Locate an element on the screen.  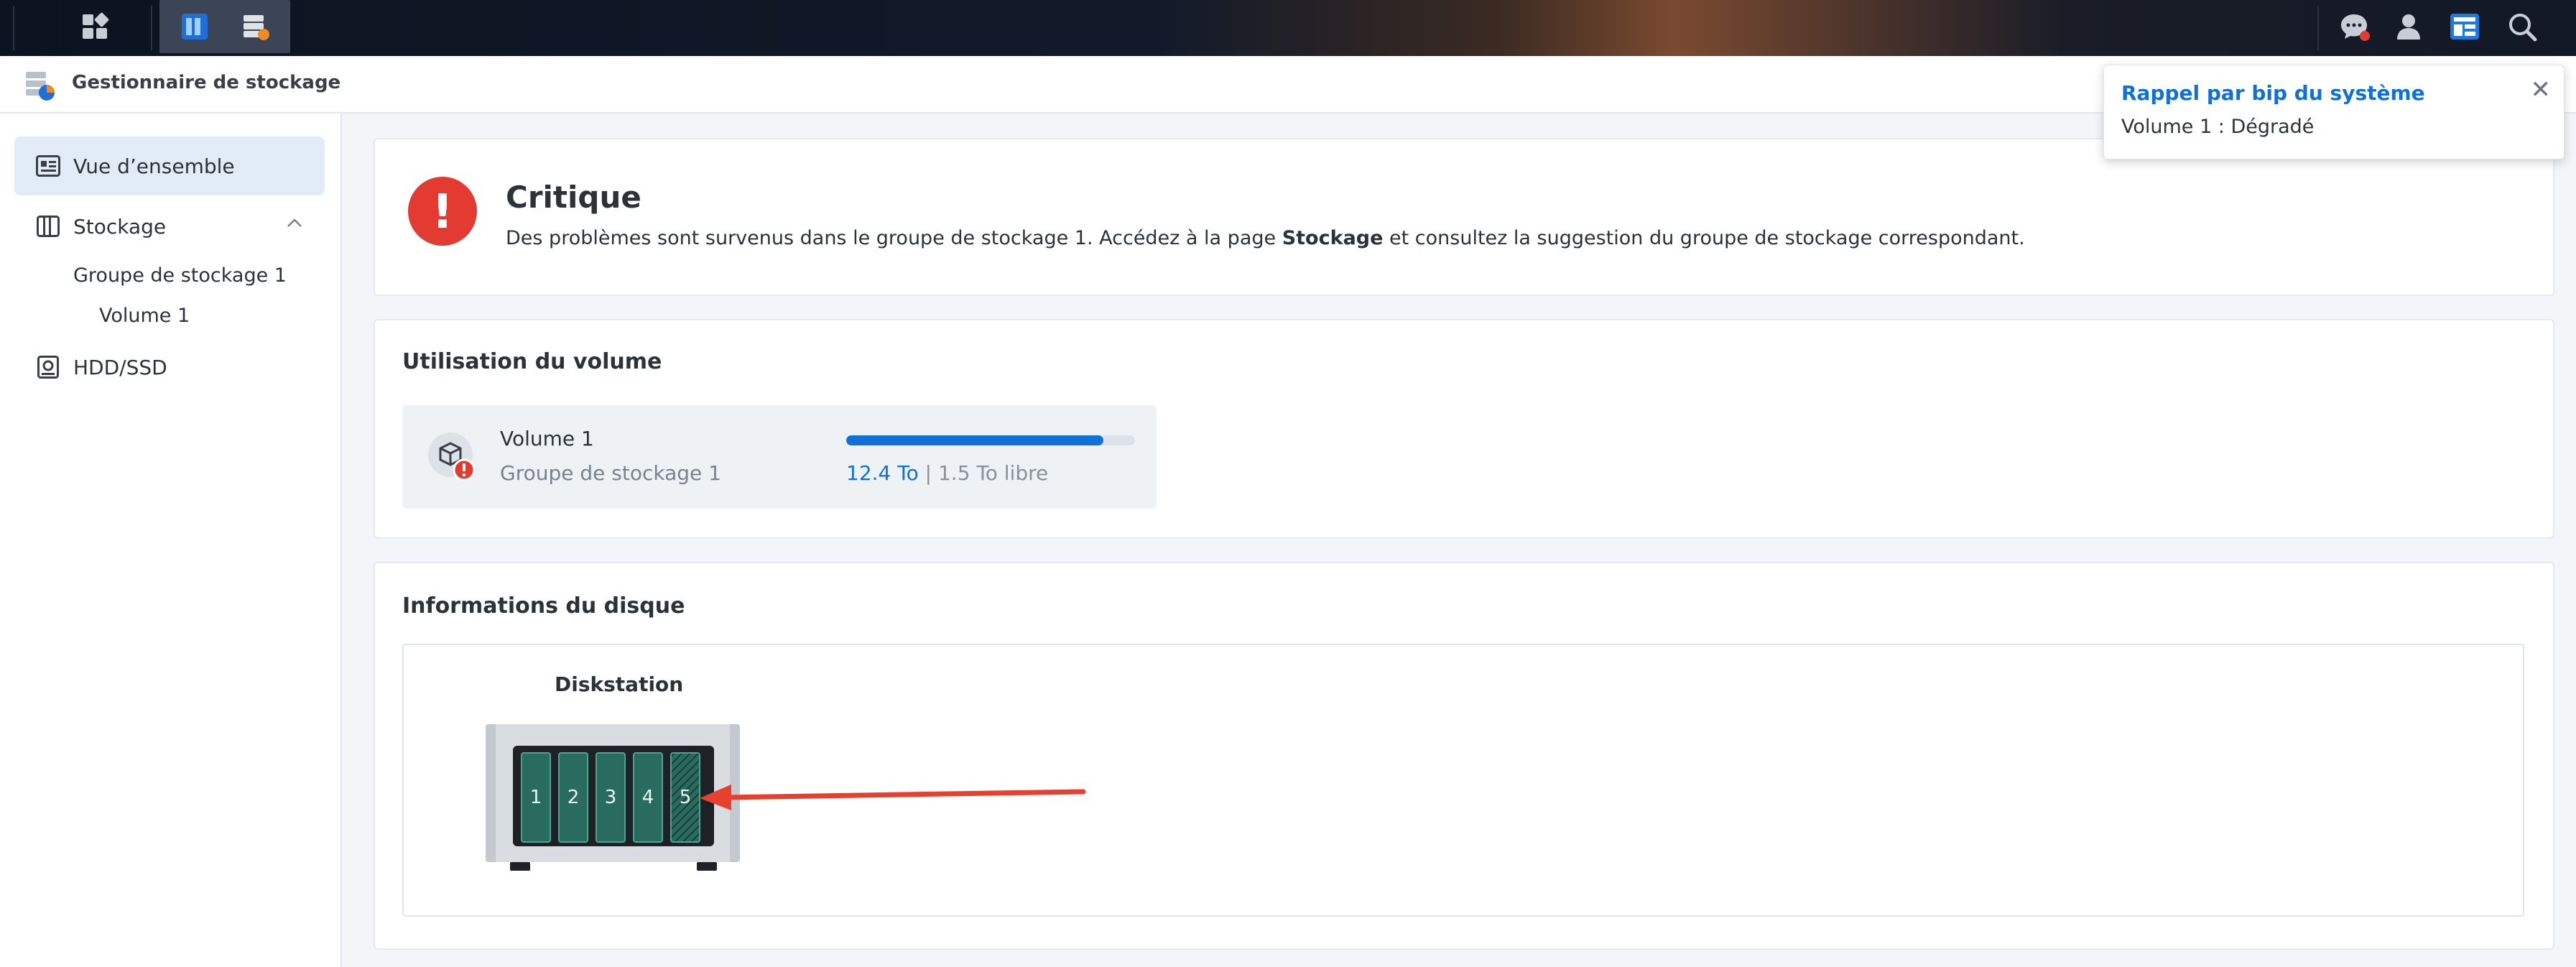
volume-usage-bar is located at coordinates (990, 440).